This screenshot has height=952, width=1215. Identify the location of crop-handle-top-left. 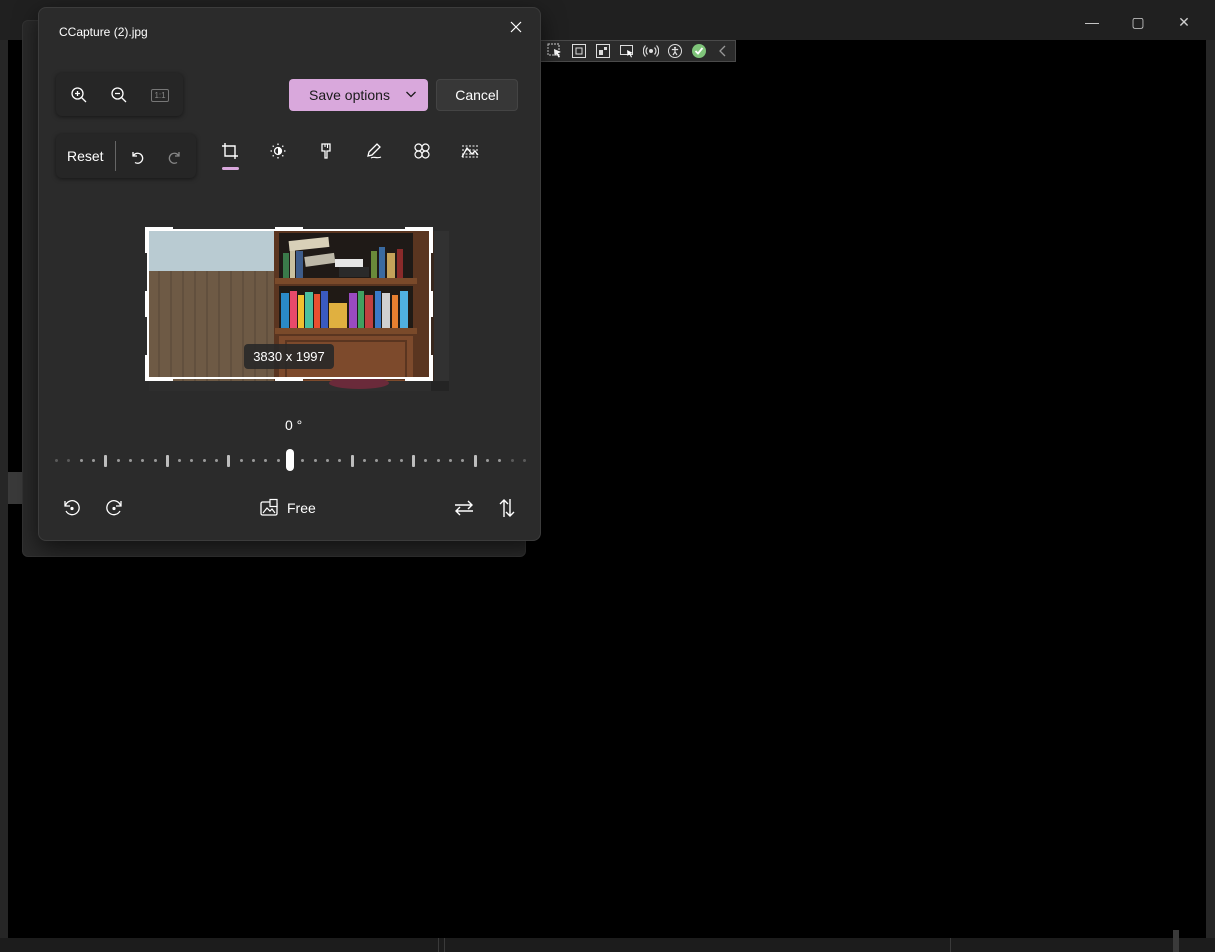
(159, 229).